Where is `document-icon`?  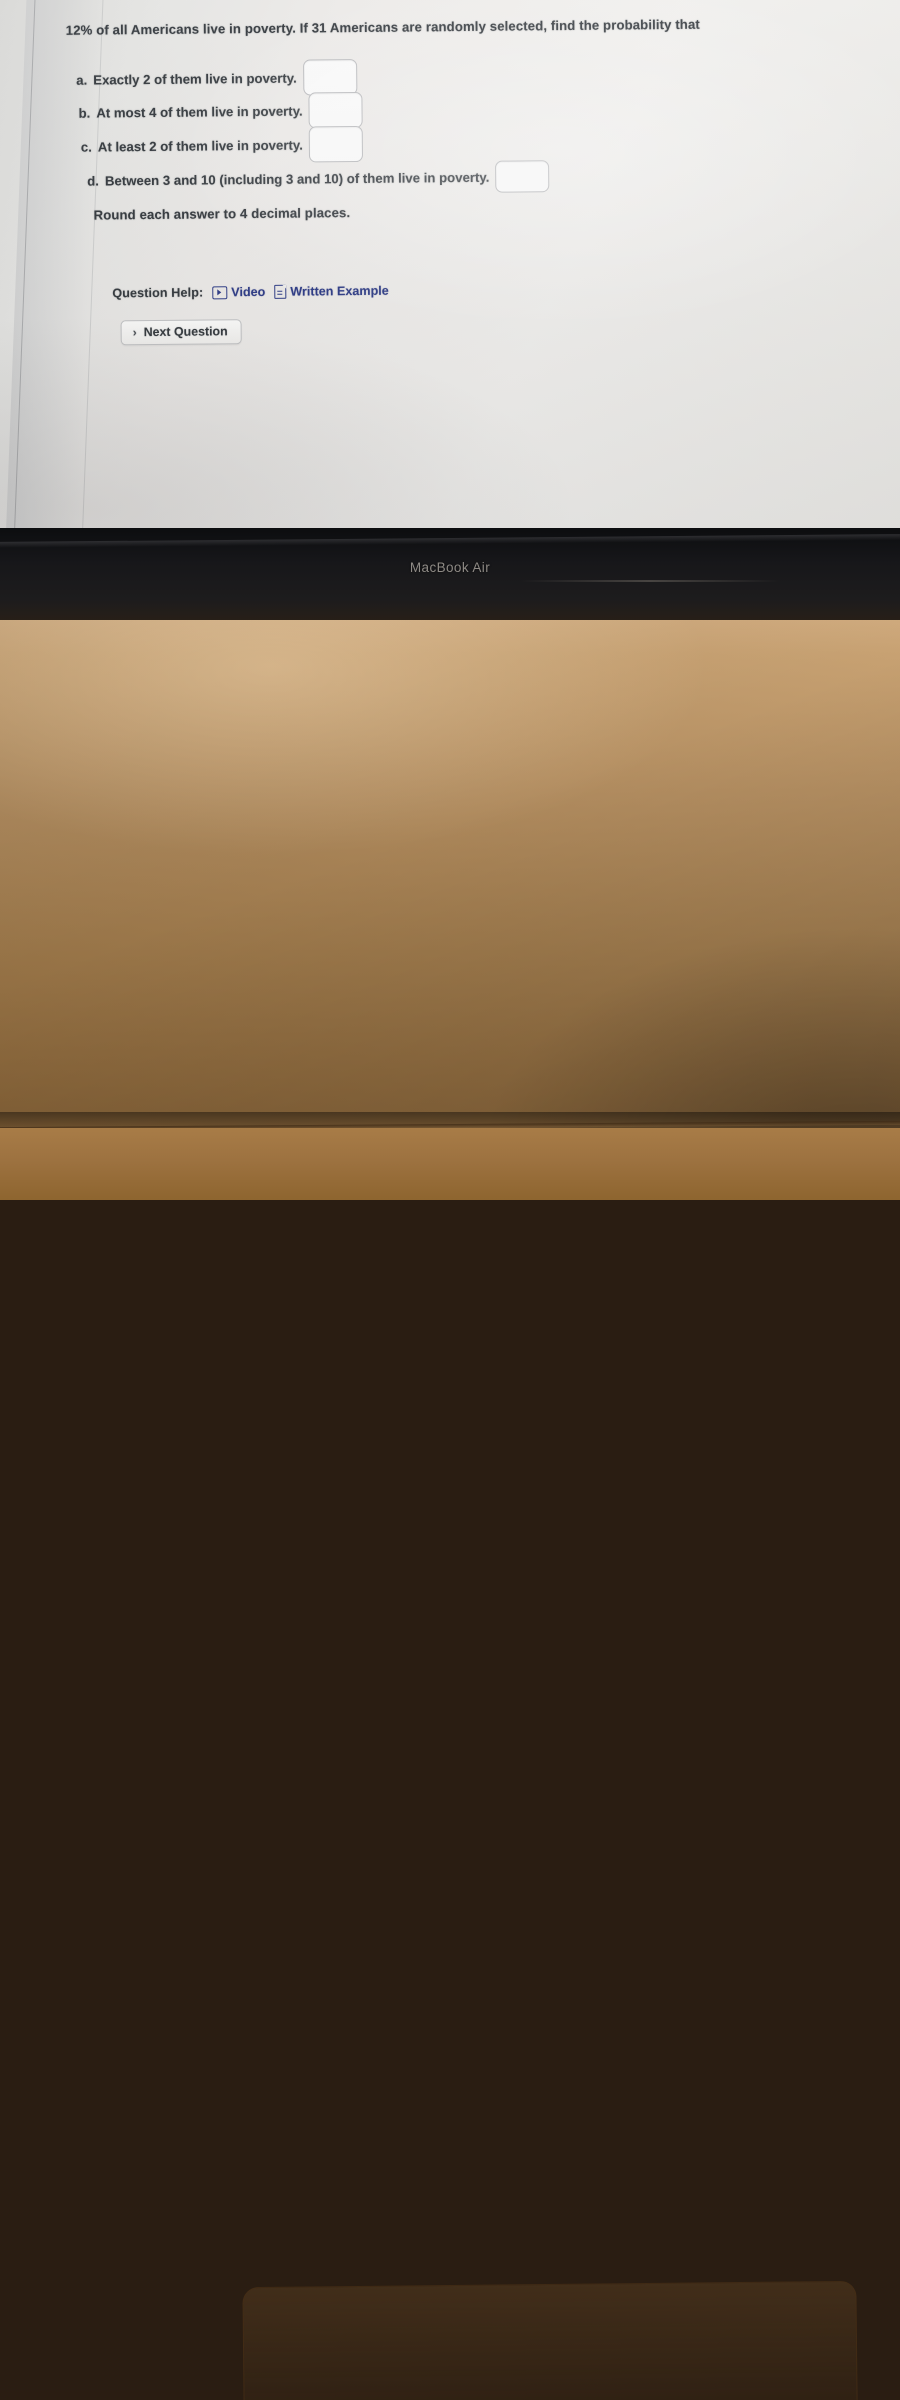 document-icon is located at coordinates (280, 291).